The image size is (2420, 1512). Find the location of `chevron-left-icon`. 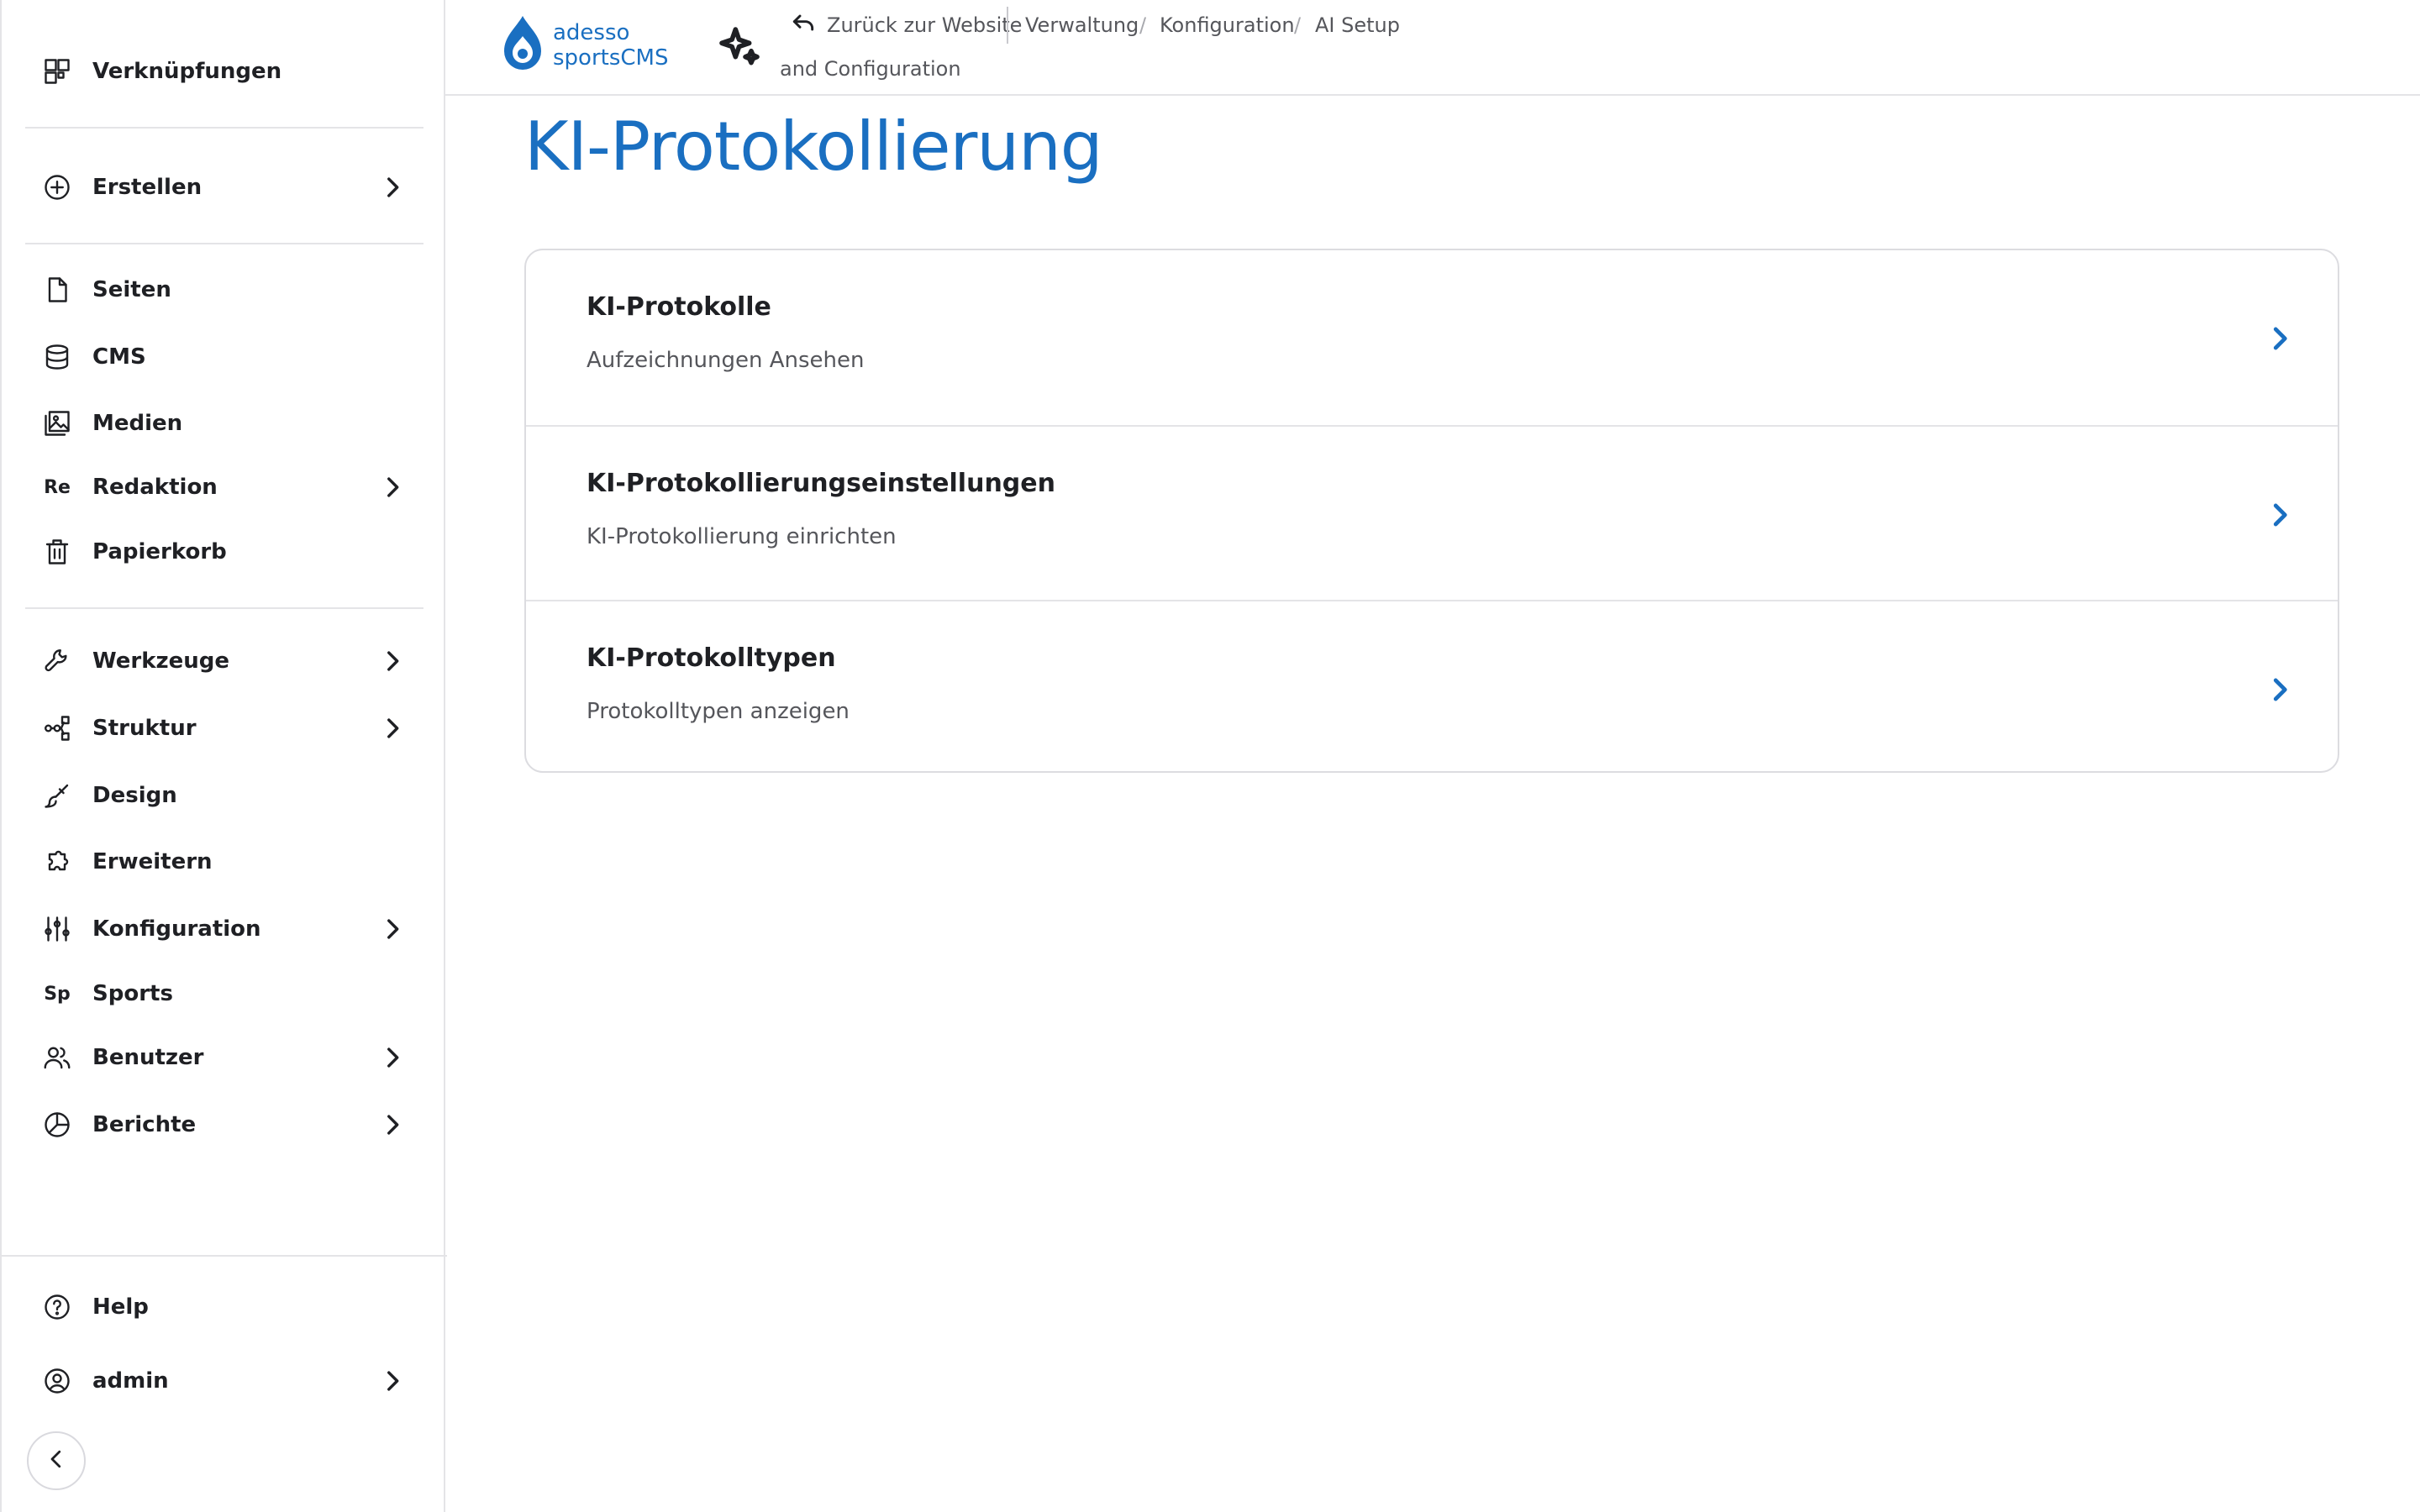

chevron-left-icon is located at coordinates (56, 1460).